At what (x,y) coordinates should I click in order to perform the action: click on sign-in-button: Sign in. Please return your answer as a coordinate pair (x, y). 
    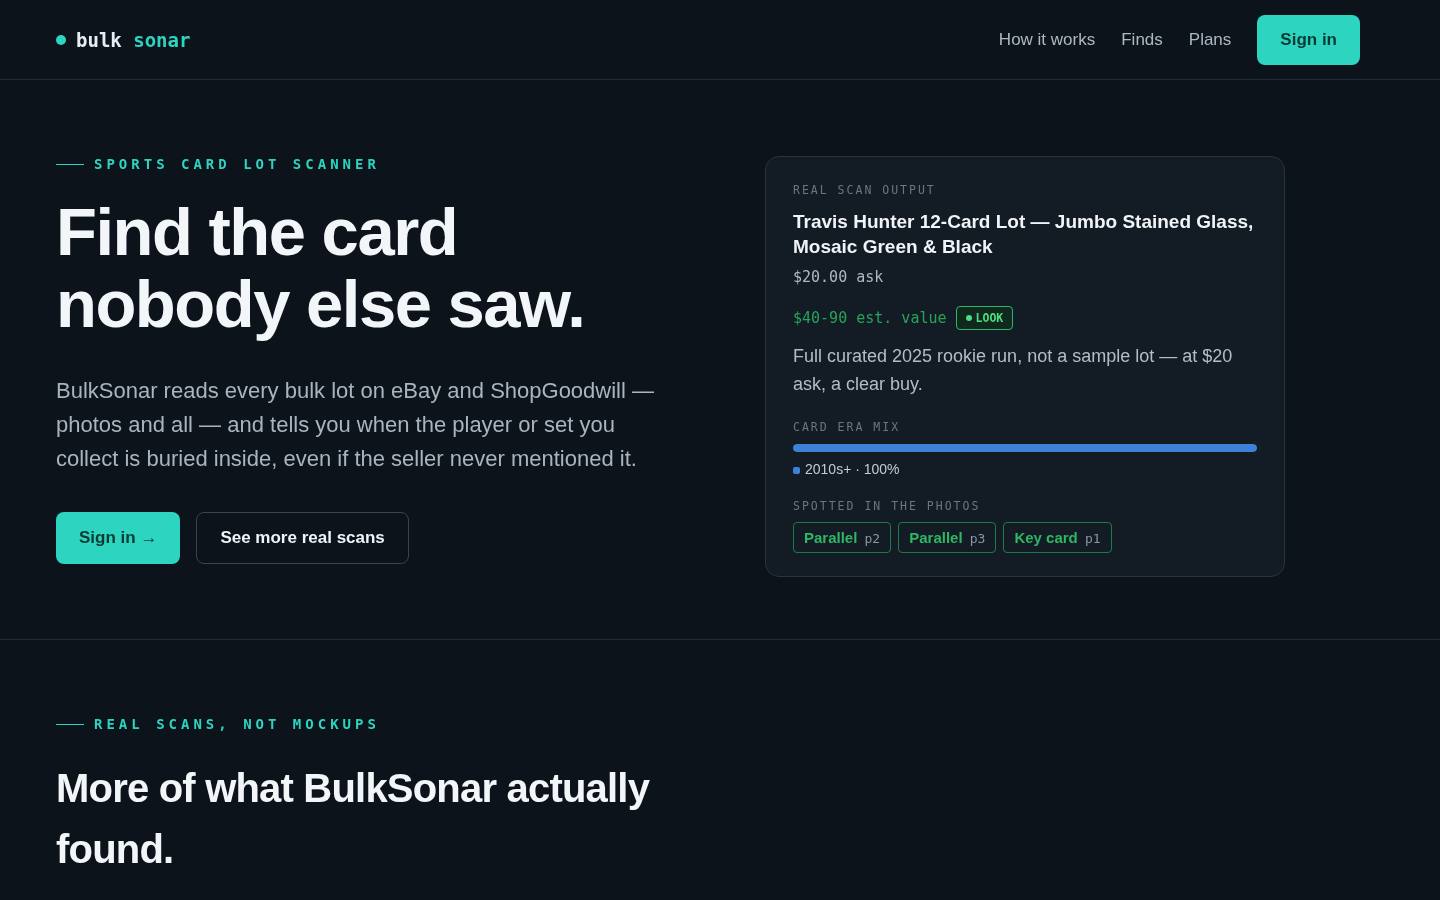
    Looking at the image, I should click on (1308, 39).